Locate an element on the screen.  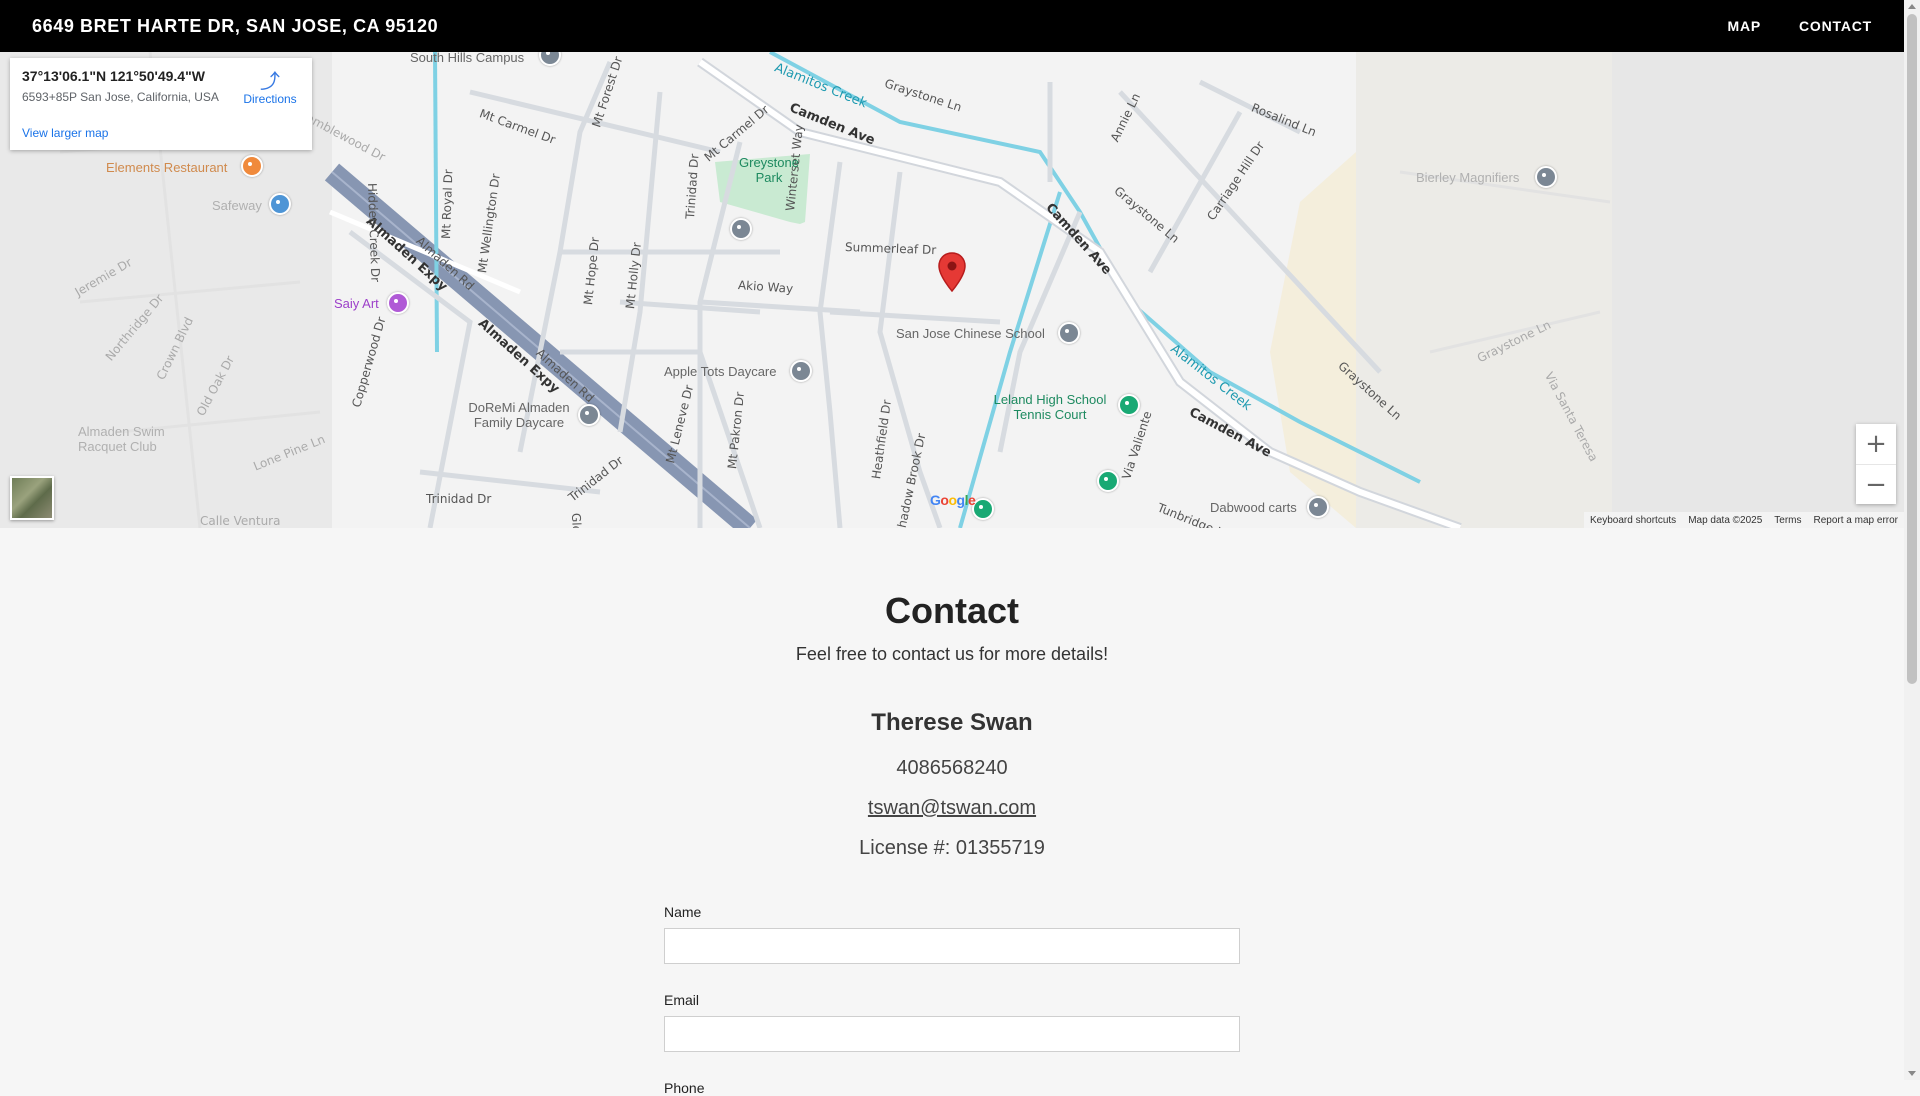
art-marker-icon is located at coordinates (398, 303).